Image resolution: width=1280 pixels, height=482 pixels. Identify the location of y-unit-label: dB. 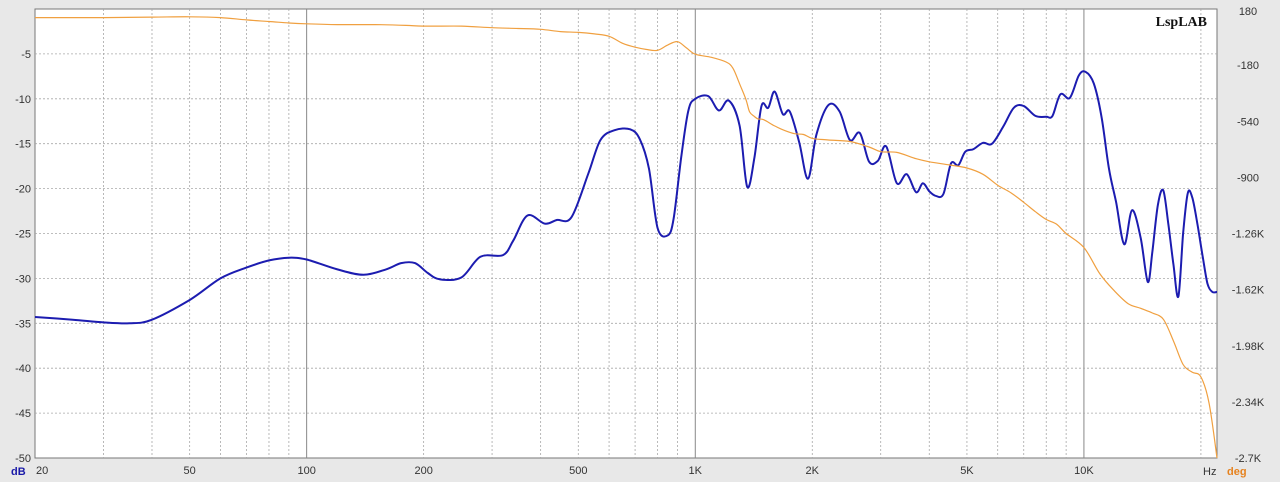
(18, 472).